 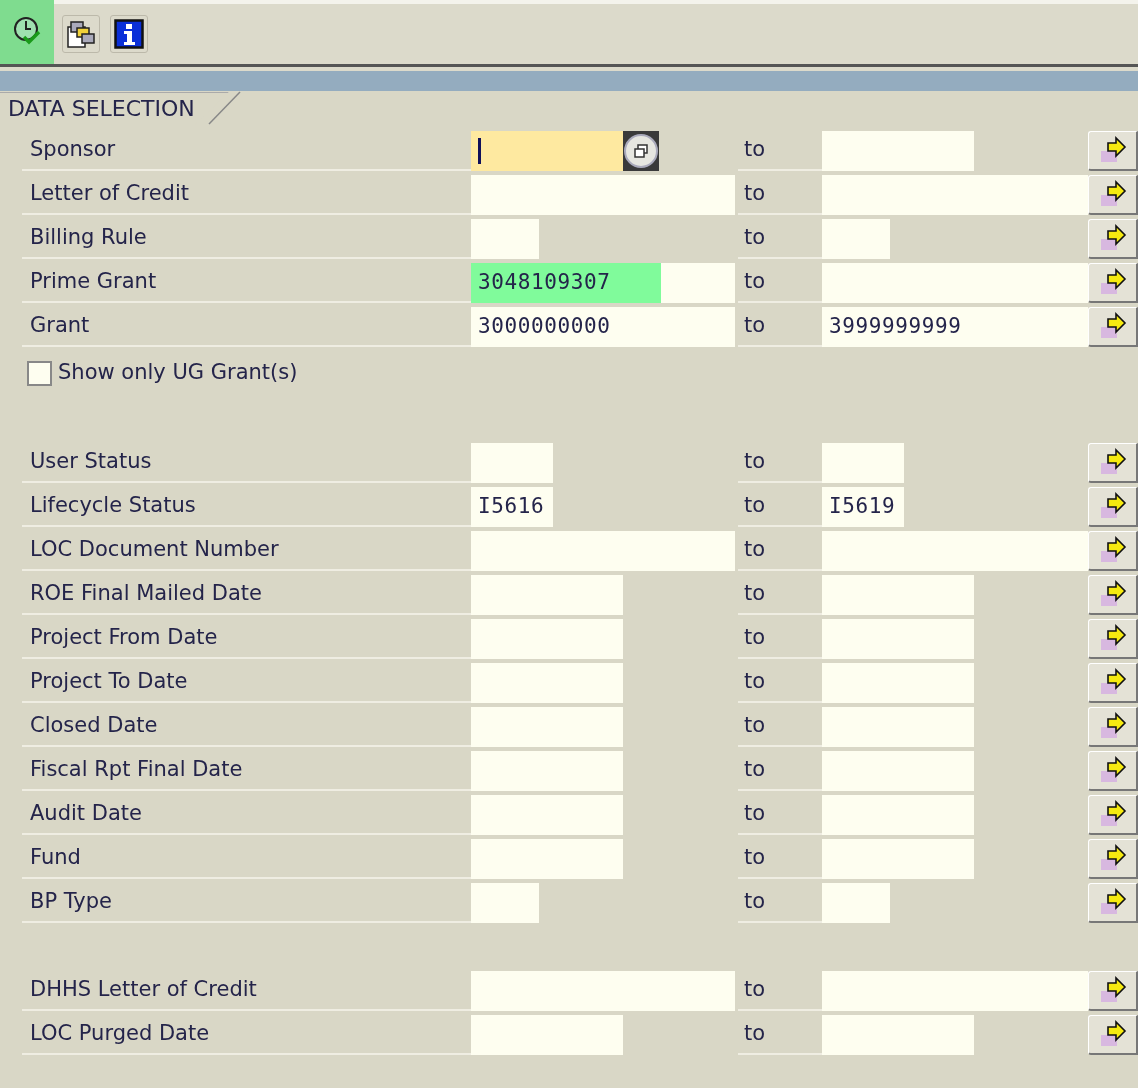 What do you see at coordinates (154, 550) in the screenshot?
I see `field-label: LOC Document Number` at bounding box center [154, 550].